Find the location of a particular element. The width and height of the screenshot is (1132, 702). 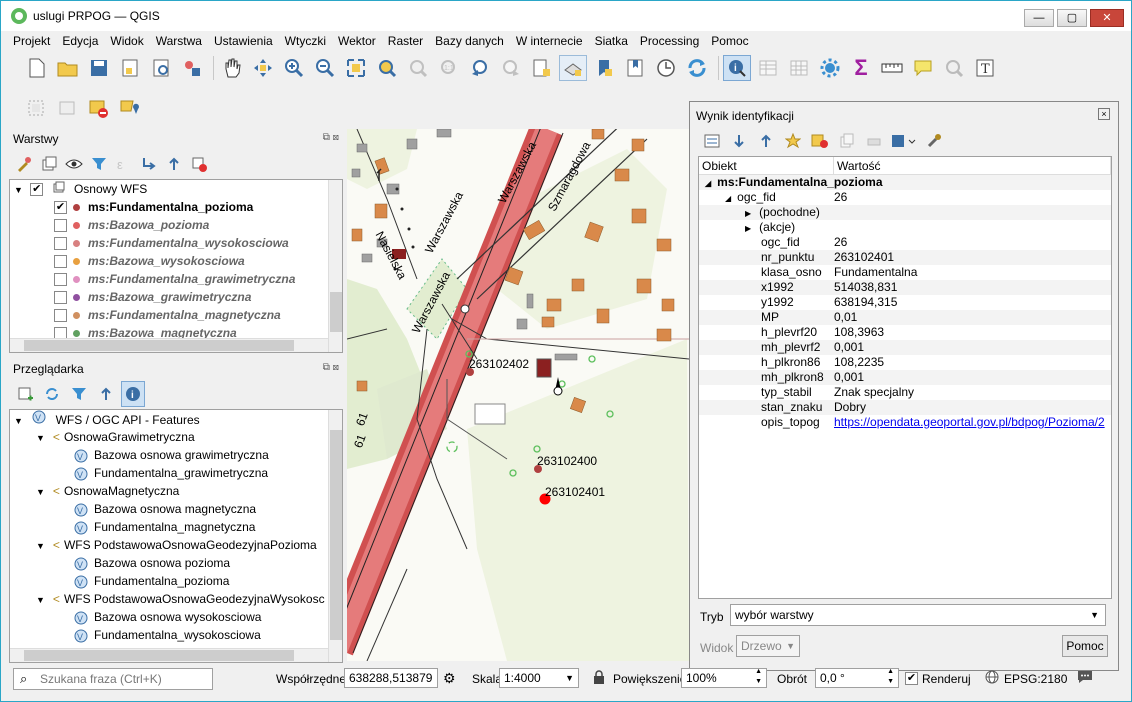

expand-all-icon is located at coordinates (739, 141).